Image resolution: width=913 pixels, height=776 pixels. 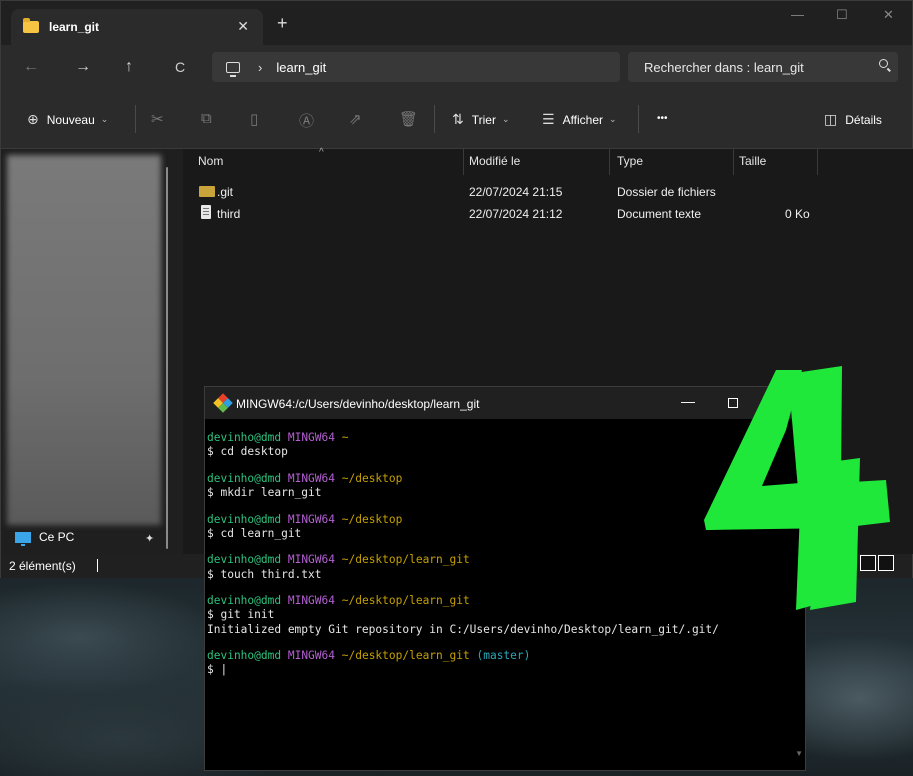 I want to click on address-box: › learn_git, so click(x=416, y=67).